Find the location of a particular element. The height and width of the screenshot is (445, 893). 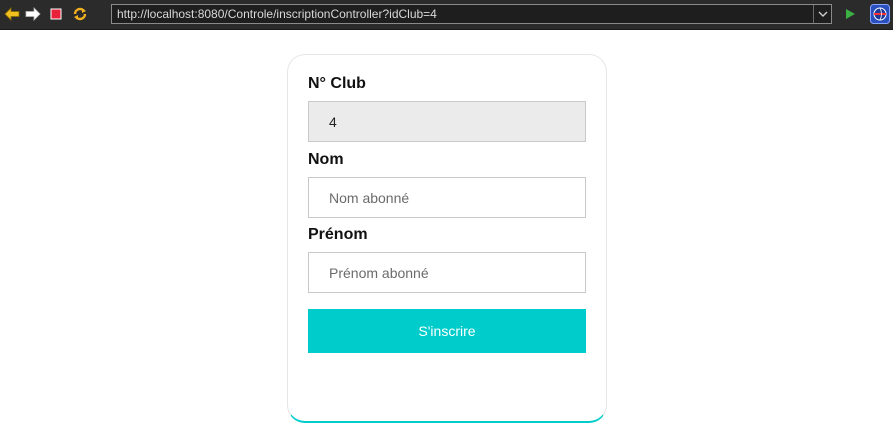

prenom-label: Prénom is located at coordinates (338, 234).